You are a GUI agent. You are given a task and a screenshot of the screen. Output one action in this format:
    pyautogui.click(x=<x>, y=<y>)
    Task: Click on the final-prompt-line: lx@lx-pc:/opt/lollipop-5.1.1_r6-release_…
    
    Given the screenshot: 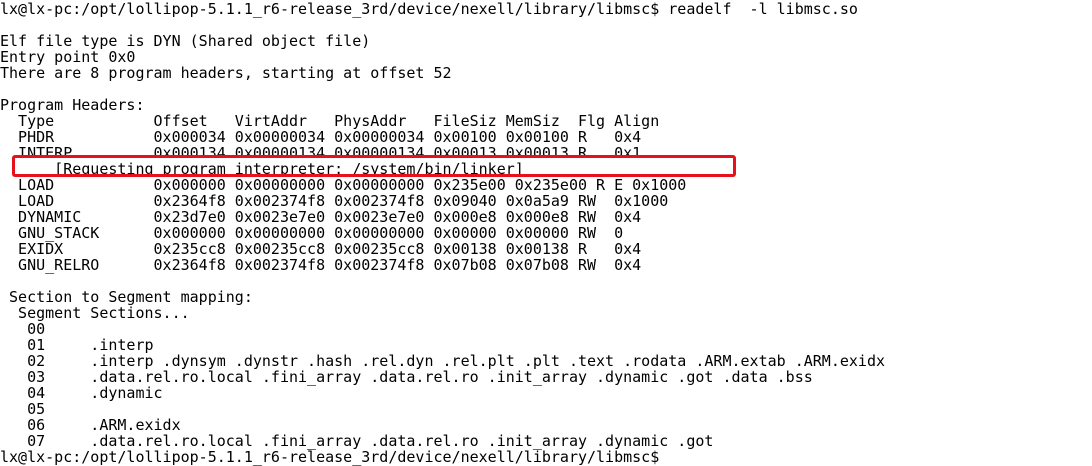 What is the action you would take?
    pyautogui.click(x=330, y=457)
    